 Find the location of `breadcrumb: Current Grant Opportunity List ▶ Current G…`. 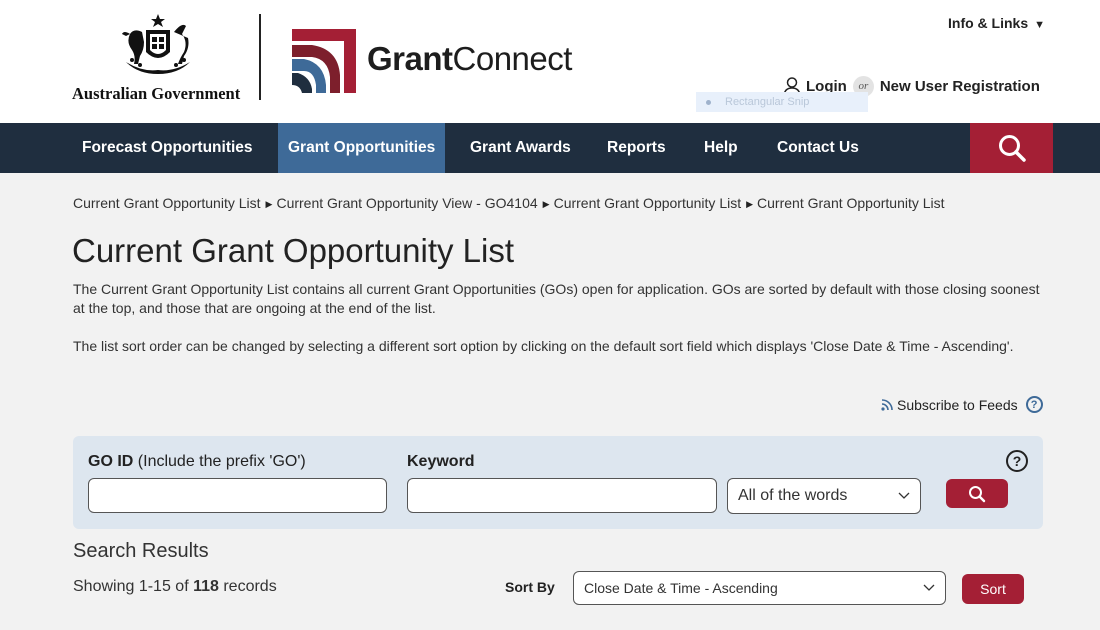

breadcrumb: Current Grant Opportunity List ▶ Current G… is located at coordinates (509, 203).